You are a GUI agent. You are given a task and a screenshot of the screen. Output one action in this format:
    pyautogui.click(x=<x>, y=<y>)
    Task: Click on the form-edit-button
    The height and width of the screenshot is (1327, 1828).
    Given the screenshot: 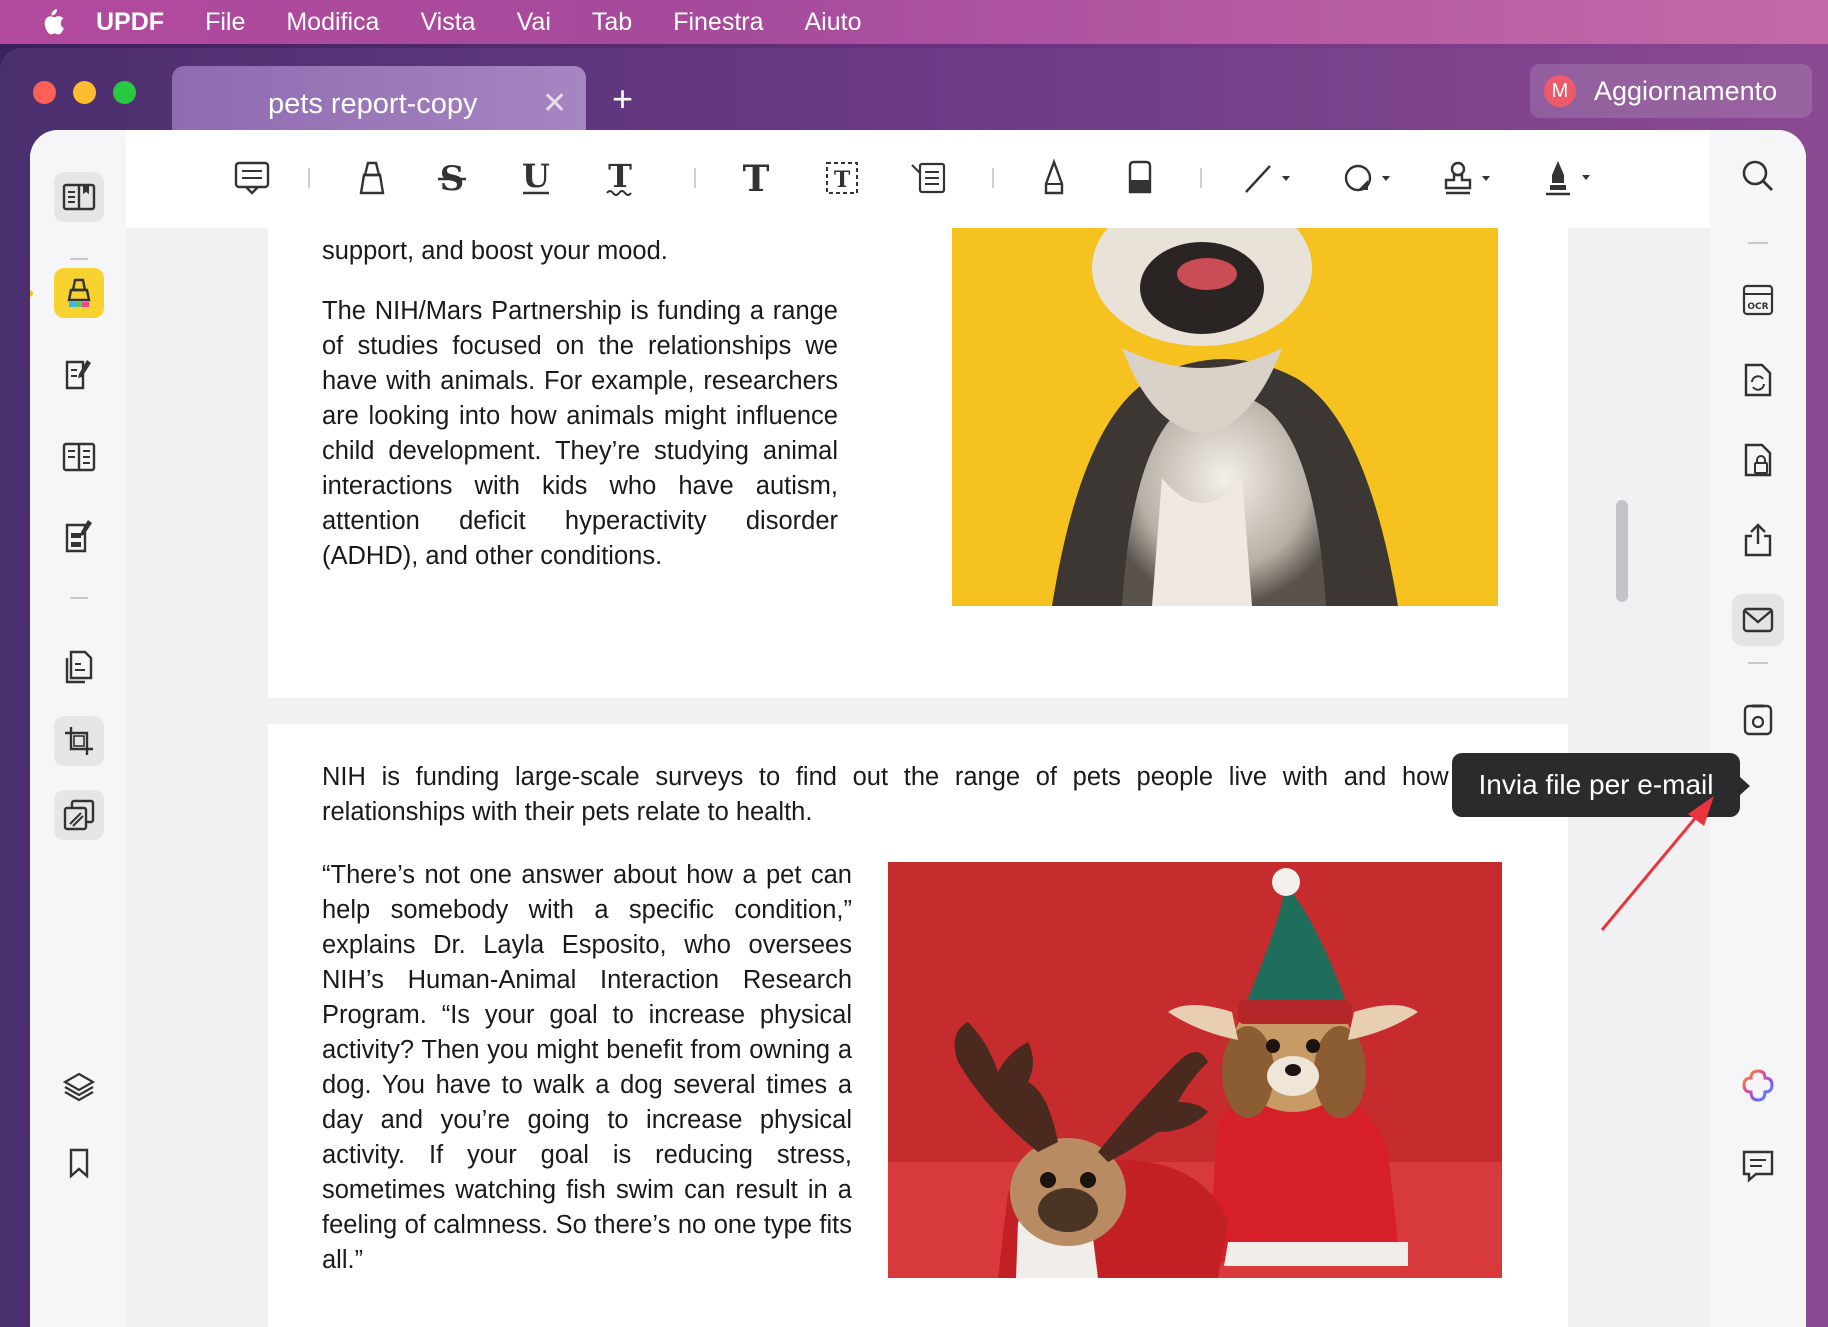 What is the action you would take?
    pyautogui.click(x=79, y=535)
    